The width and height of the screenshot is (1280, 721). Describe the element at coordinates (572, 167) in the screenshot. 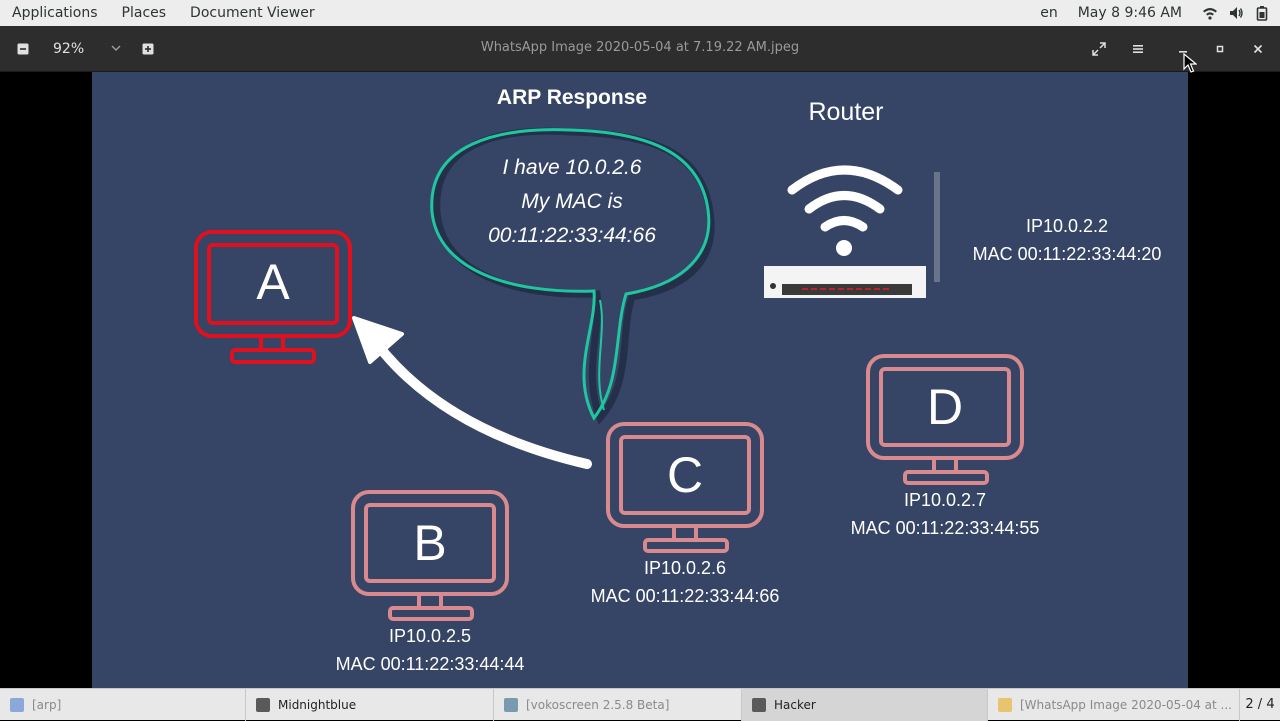

I see `bubble-line-1: I have 10.0.2.6` at that location.